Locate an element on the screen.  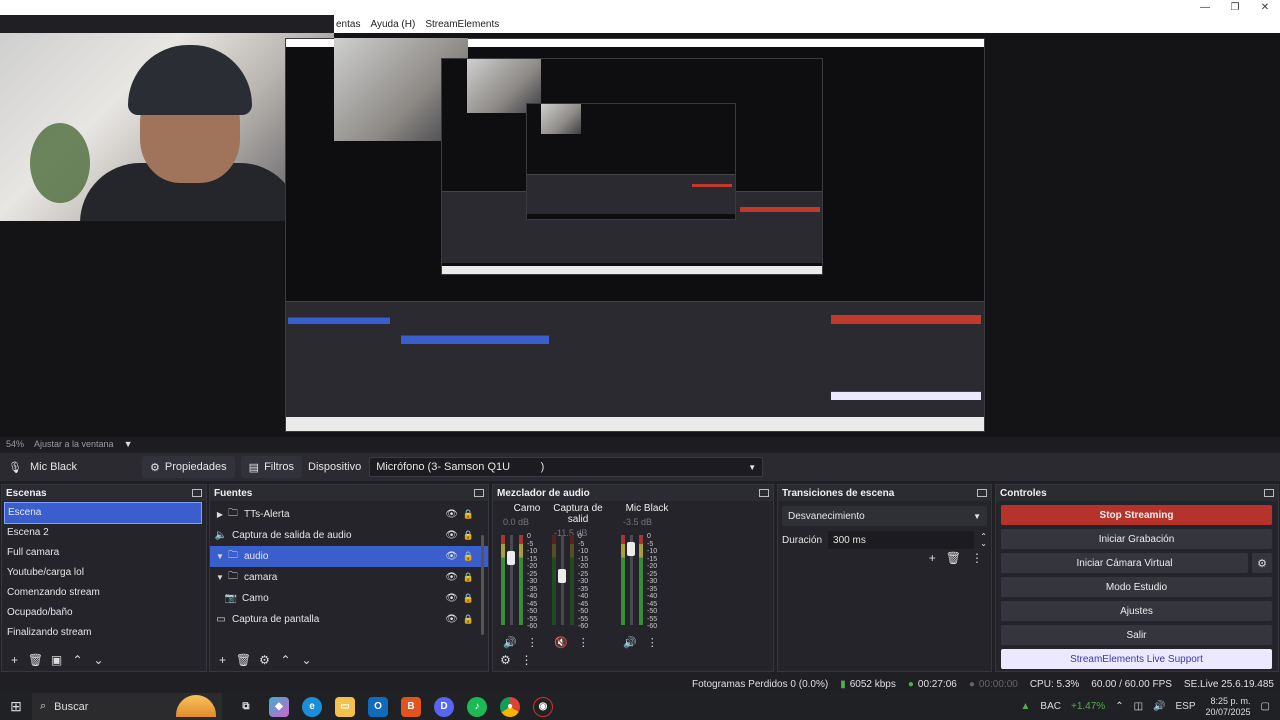
source-item: ▼ 🗀 camara 👁 🔒 is located at coordinates (349, 577).